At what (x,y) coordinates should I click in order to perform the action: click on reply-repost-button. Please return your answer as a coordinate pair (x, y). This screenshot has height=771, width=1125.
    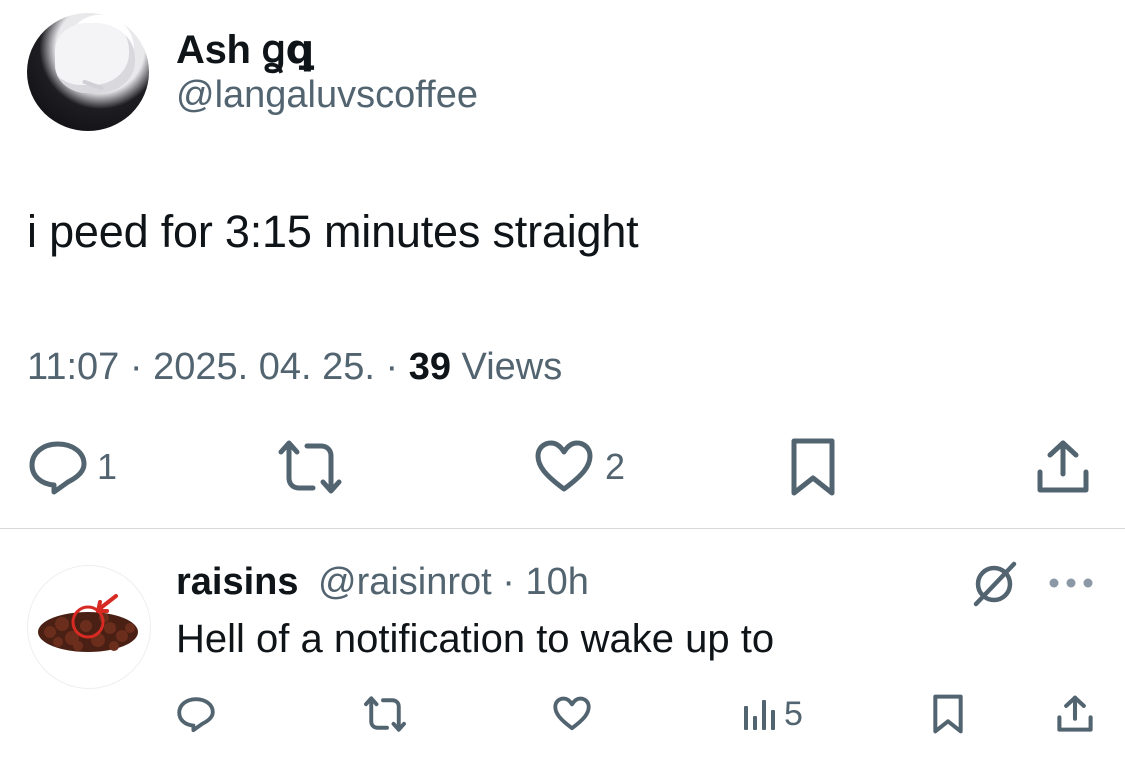
    Looking at the image, I should click on (385, 714).